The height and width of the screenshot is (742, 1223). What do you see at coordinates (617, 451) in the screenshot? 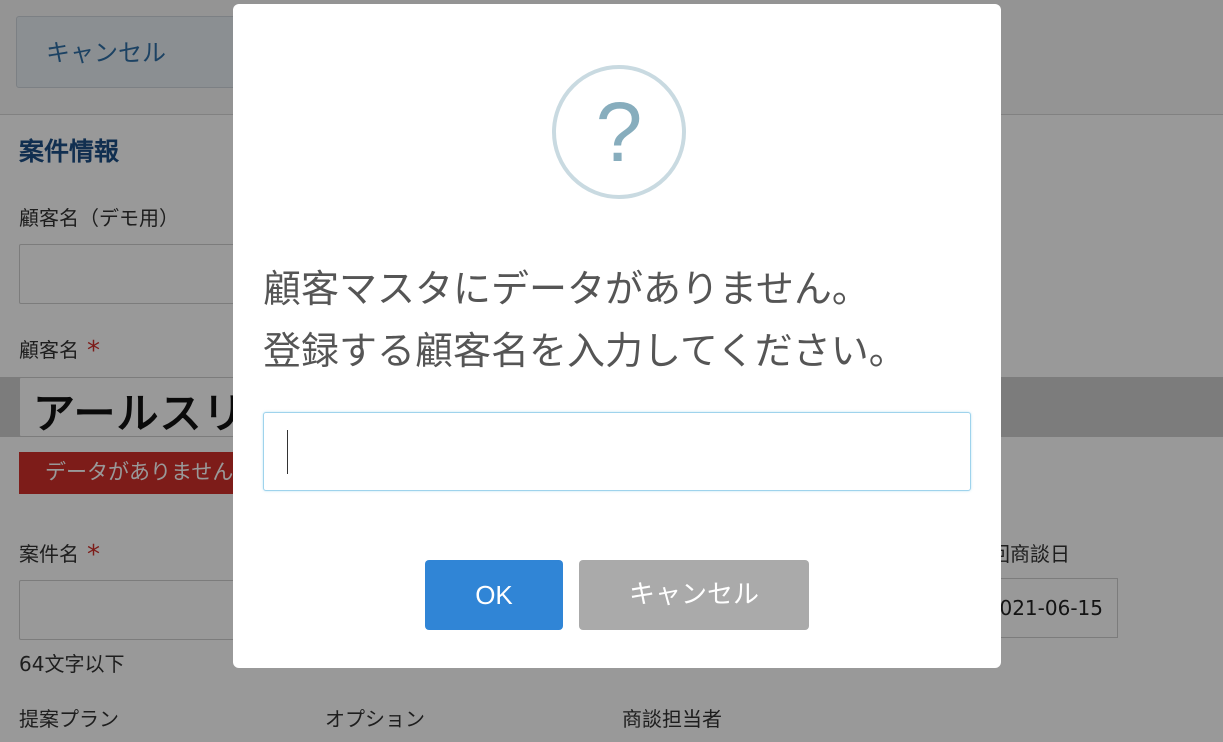
I see `customer-name-input` at bounding box center [617, 451].